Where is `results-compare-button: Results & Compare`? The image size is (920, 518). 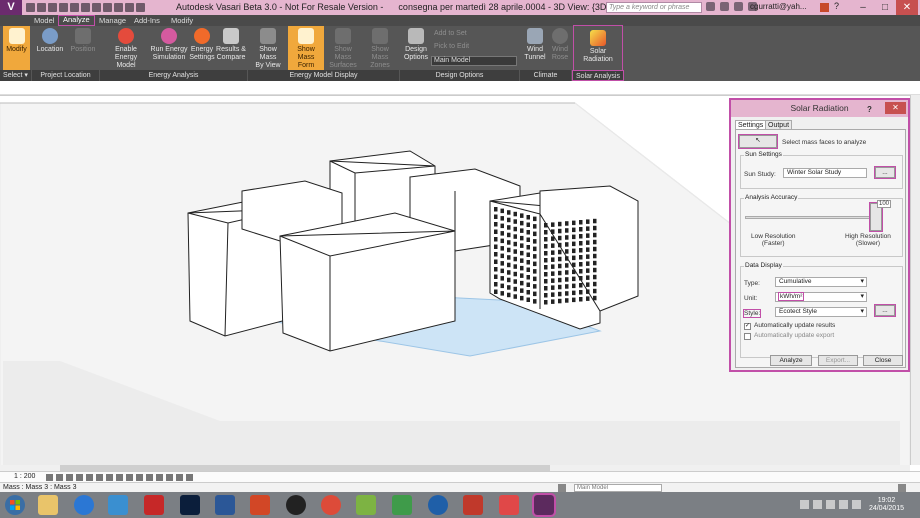 results-compare-button: Results & Compare is located at coordinates (231, 48).